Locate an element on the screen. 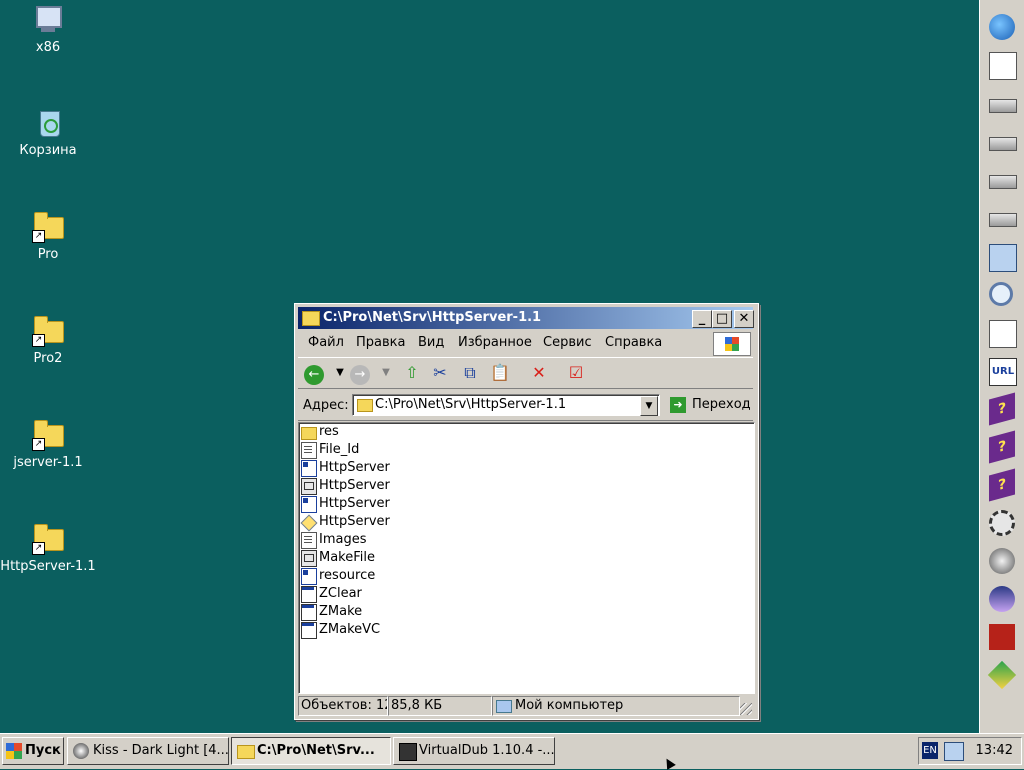  skull-icon is located at coordinates (1002, 637).